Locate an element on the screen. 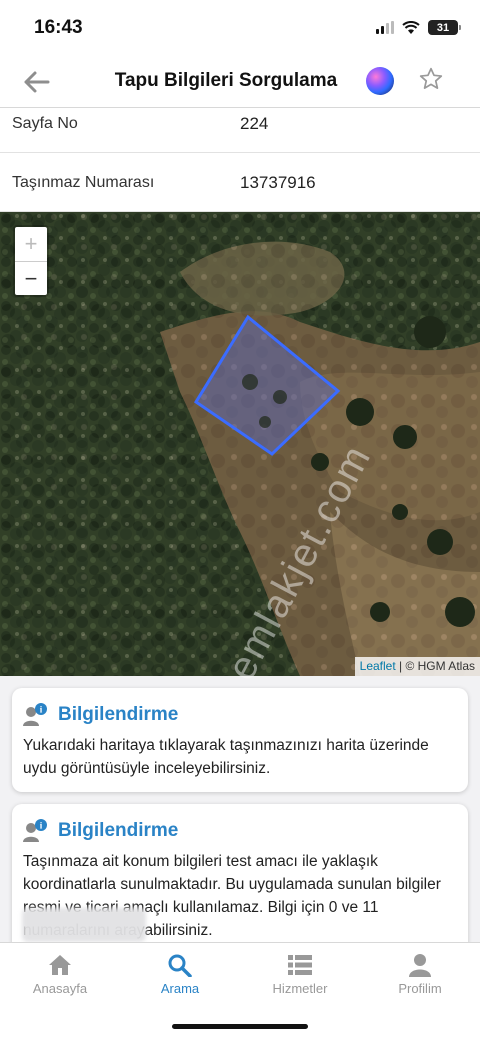 This screenshot has height=1039, width=480. user-icon is located at coordinates (420, 965).